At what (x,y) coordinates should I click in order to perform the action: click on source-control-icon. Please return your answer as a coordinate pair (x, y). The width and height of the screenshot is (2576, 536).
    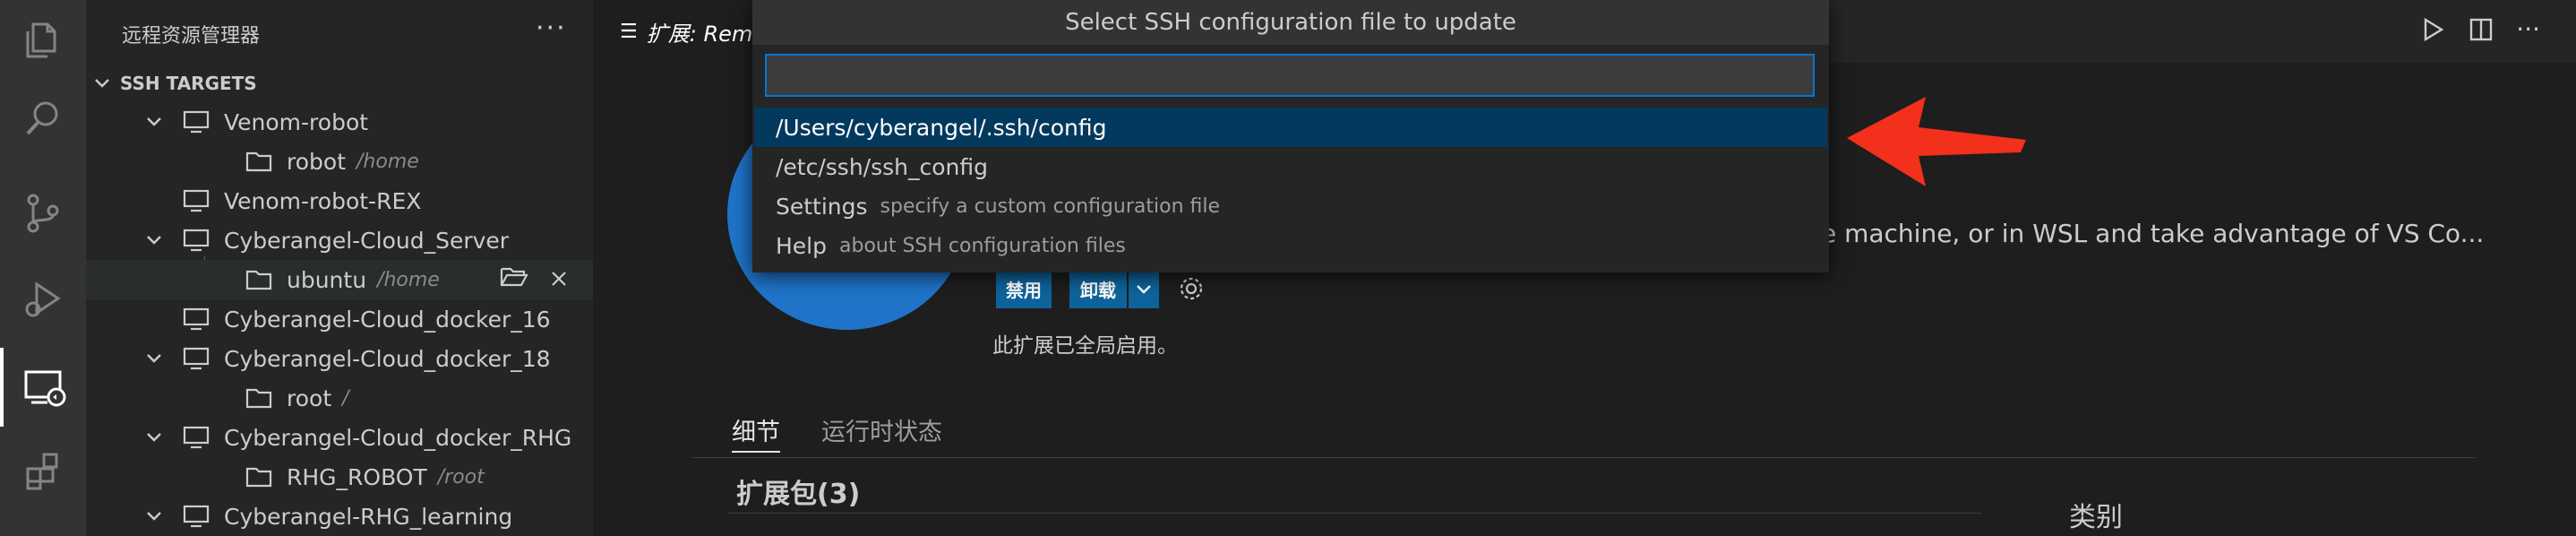
    Looking at the image, I should click on (43, 213).